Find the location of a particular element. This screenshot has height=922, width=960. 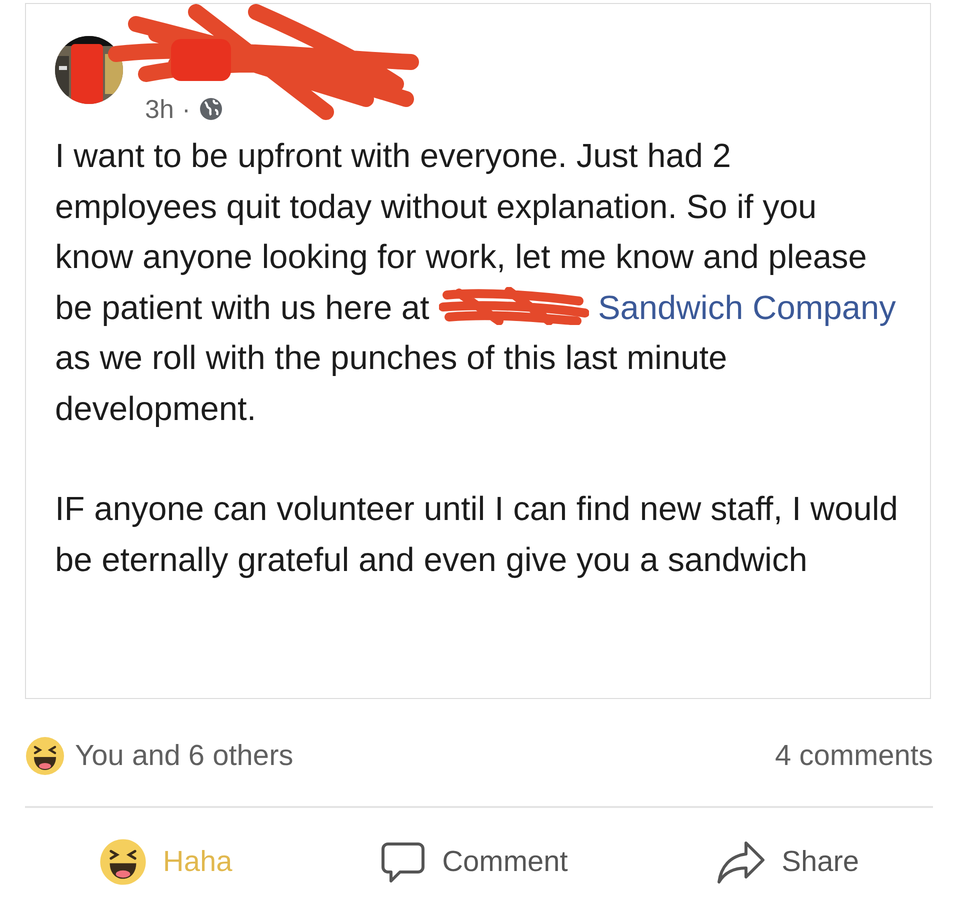

globe-icon is located at coordinates (210, 109).